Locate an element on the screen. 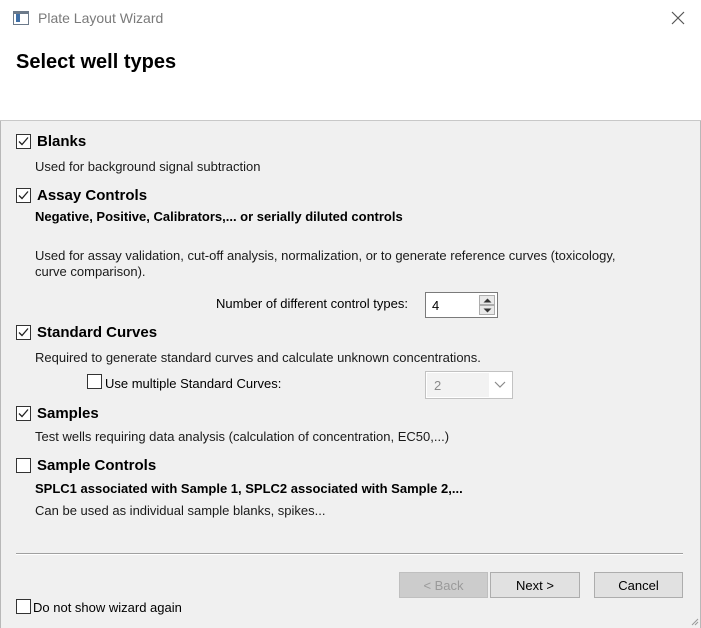  dont-show-again-label: Do not show wizard again is located at coordinates (107, 607).